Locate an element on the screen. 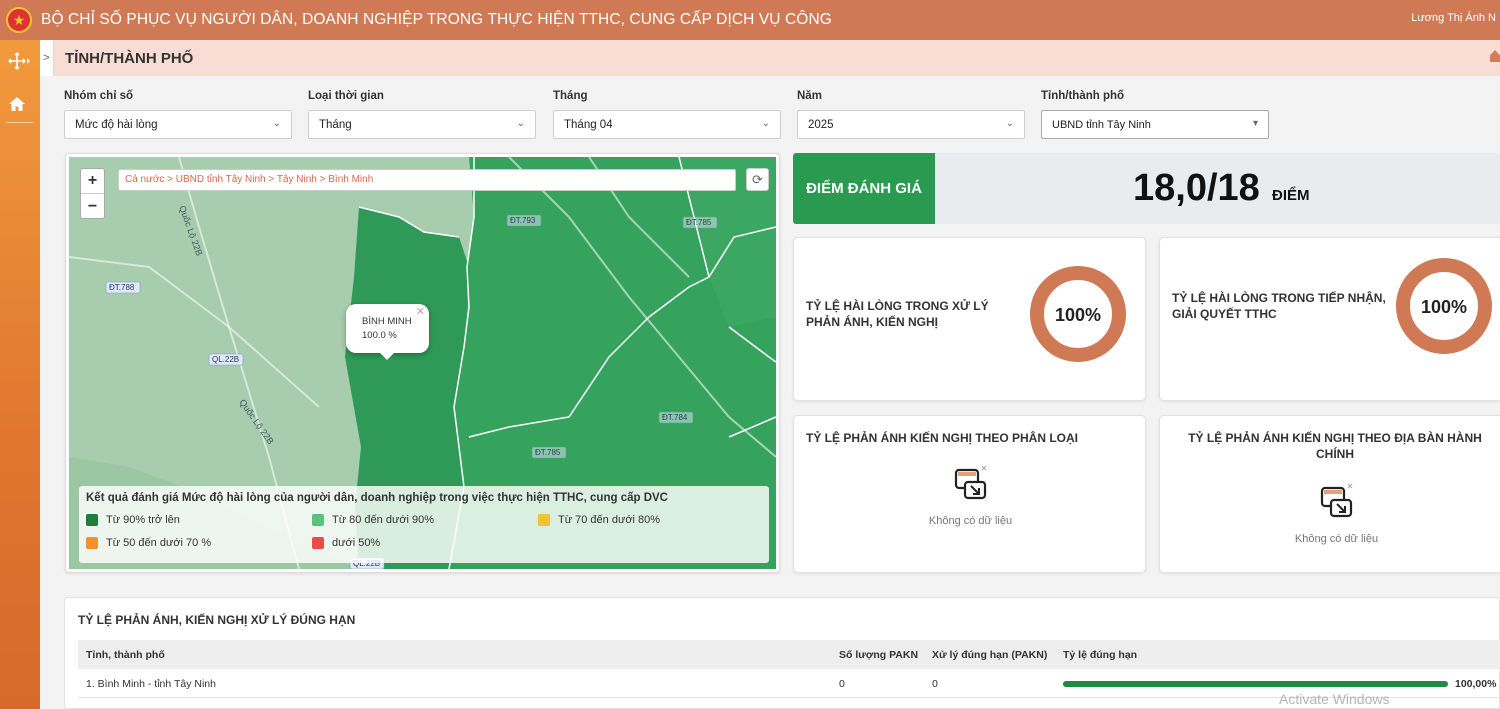  zoom-out-button: − is located at coordinates (92, 206).